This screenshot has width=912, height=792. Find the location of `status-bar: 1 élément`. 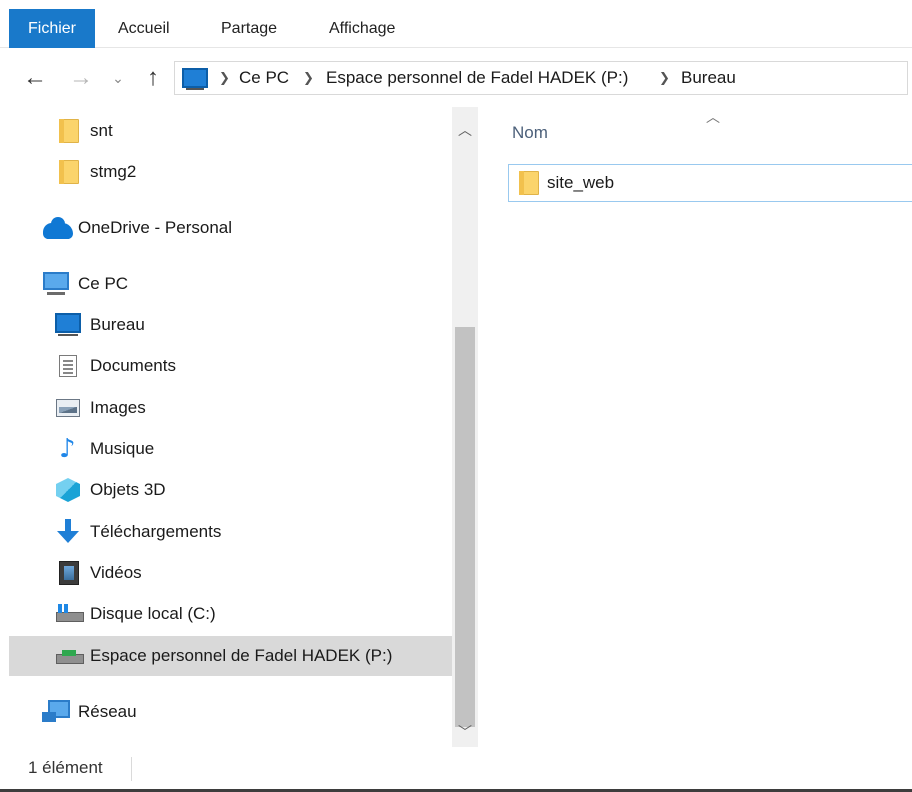

status-bar: 1 élément is located at coordinates (456, 769).